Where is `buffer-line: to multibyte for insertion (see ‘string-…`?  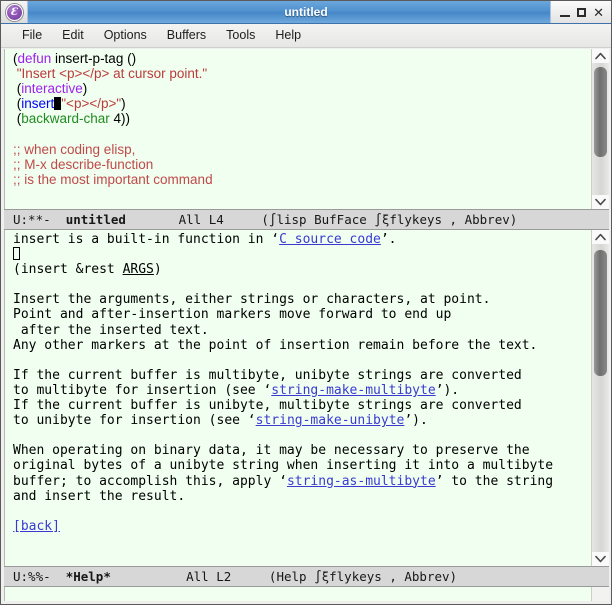 buffer-line: to multibyte for insertion (see ‘string-… is located at coordinates (302, 390).